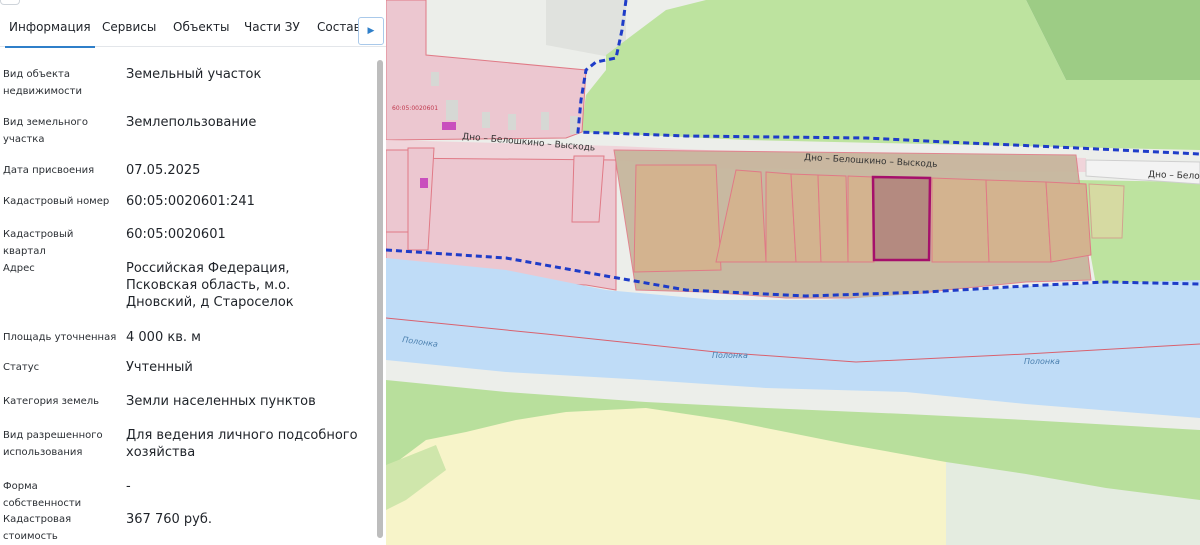 This screenshot has width=1200, height=545. What do you see at coordinates (272, 27) in the screenshot?
I see `tab-parcel-parts: Части ЗУ` at bounding box center [272, 27].